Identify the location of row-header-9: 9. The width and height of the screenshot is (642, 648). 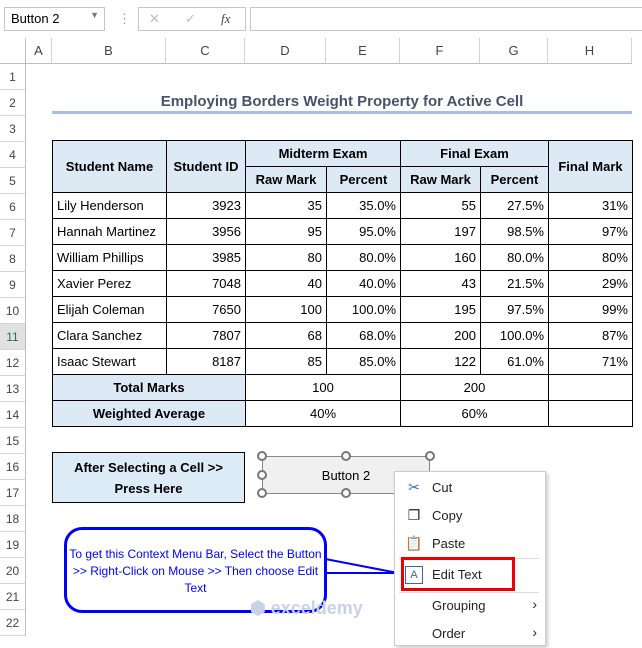
(13, 285).